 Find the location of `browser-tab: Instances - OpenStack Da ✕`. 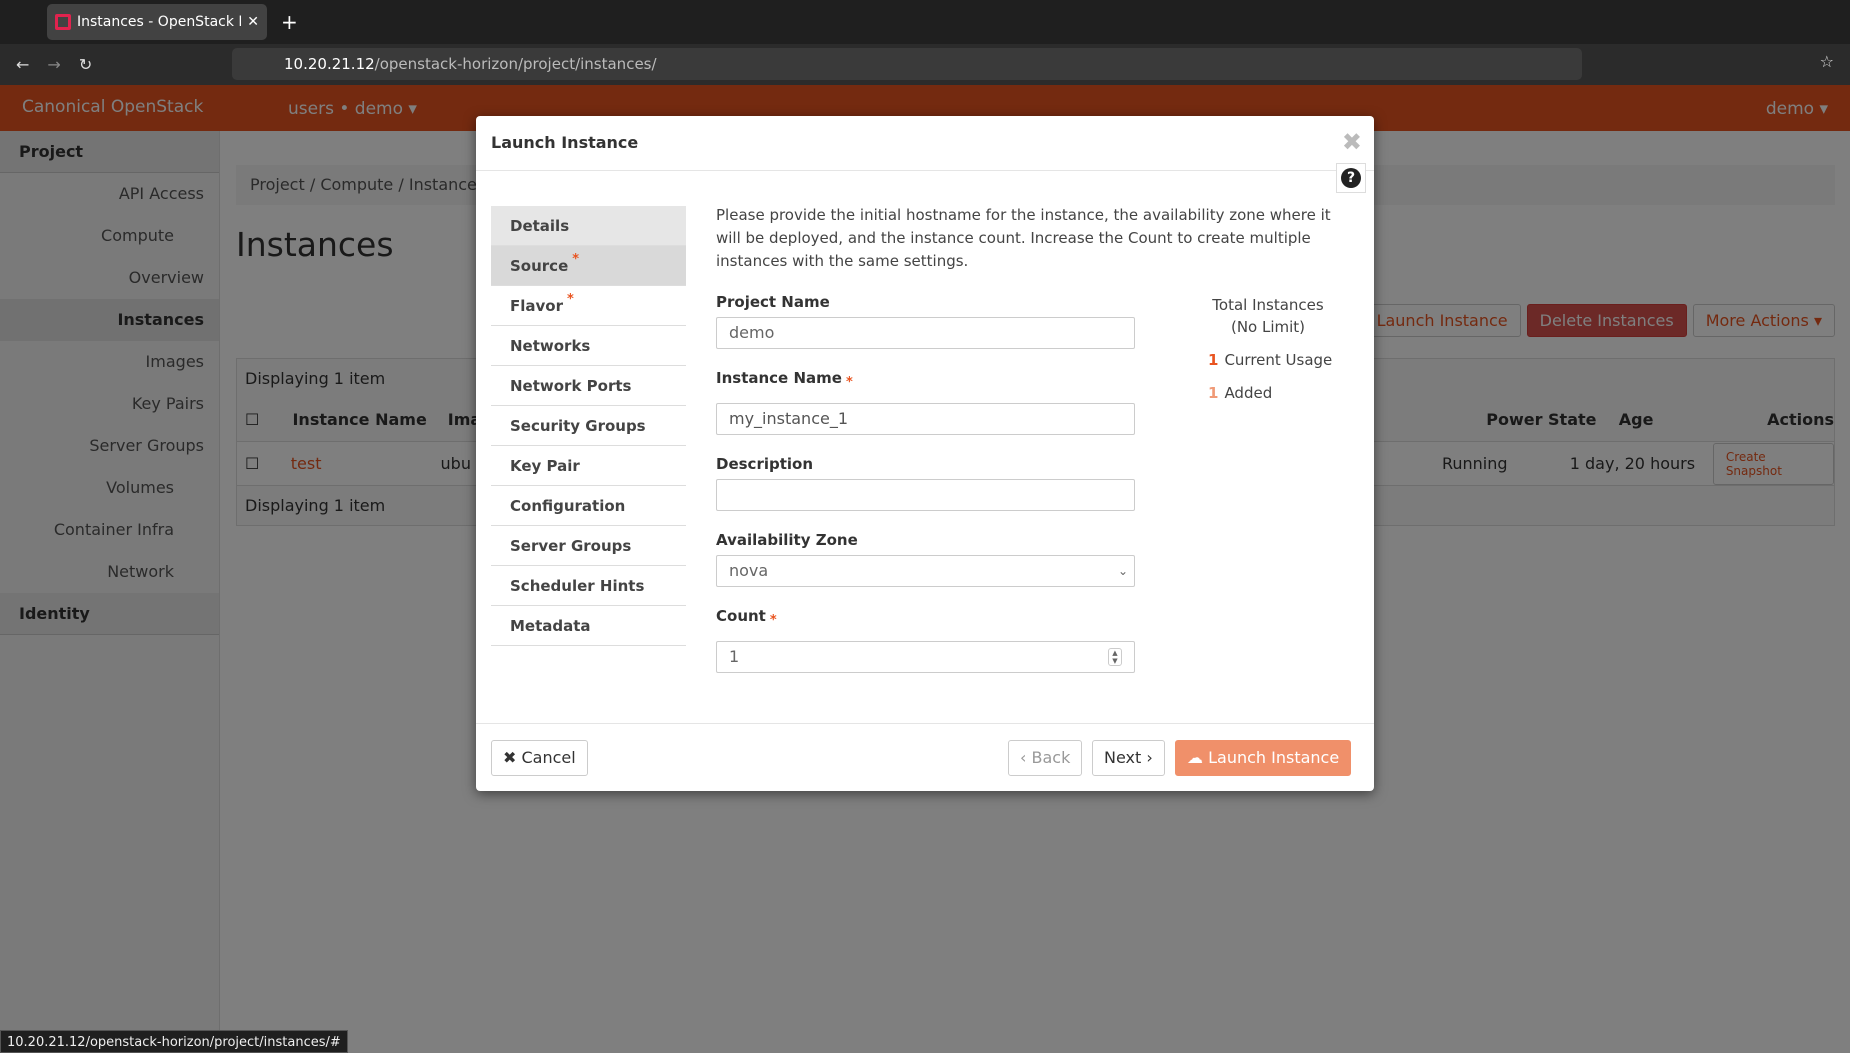

browser-tab: Instances - OpenStack Da ✕ is located at coordinates (157, 22).